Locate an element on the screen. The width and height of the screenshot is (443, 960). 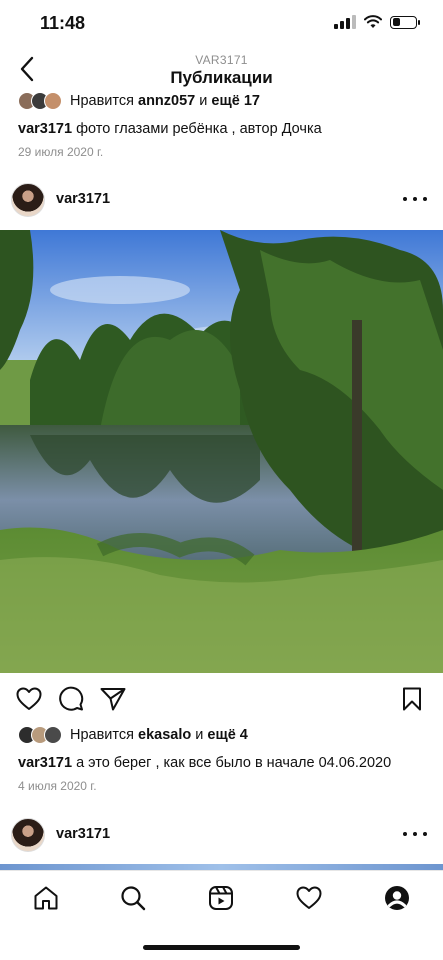
wifi-icon is located at coordinates (373, 21).